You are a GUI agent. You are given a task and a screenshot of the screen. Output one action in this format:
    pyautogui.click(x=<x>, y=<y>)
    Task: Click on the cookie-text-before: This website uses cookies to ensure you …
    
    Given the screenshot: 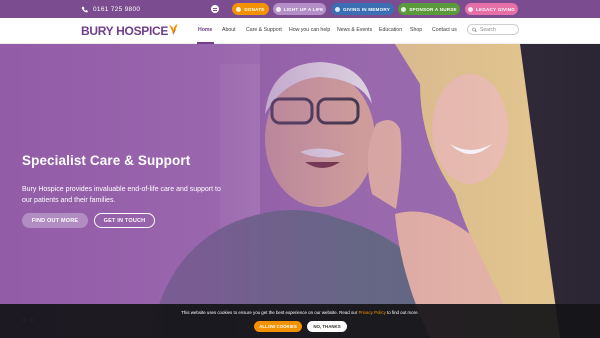 What is the action you would take?
    pyautogui.click(x=270, y=312)
    